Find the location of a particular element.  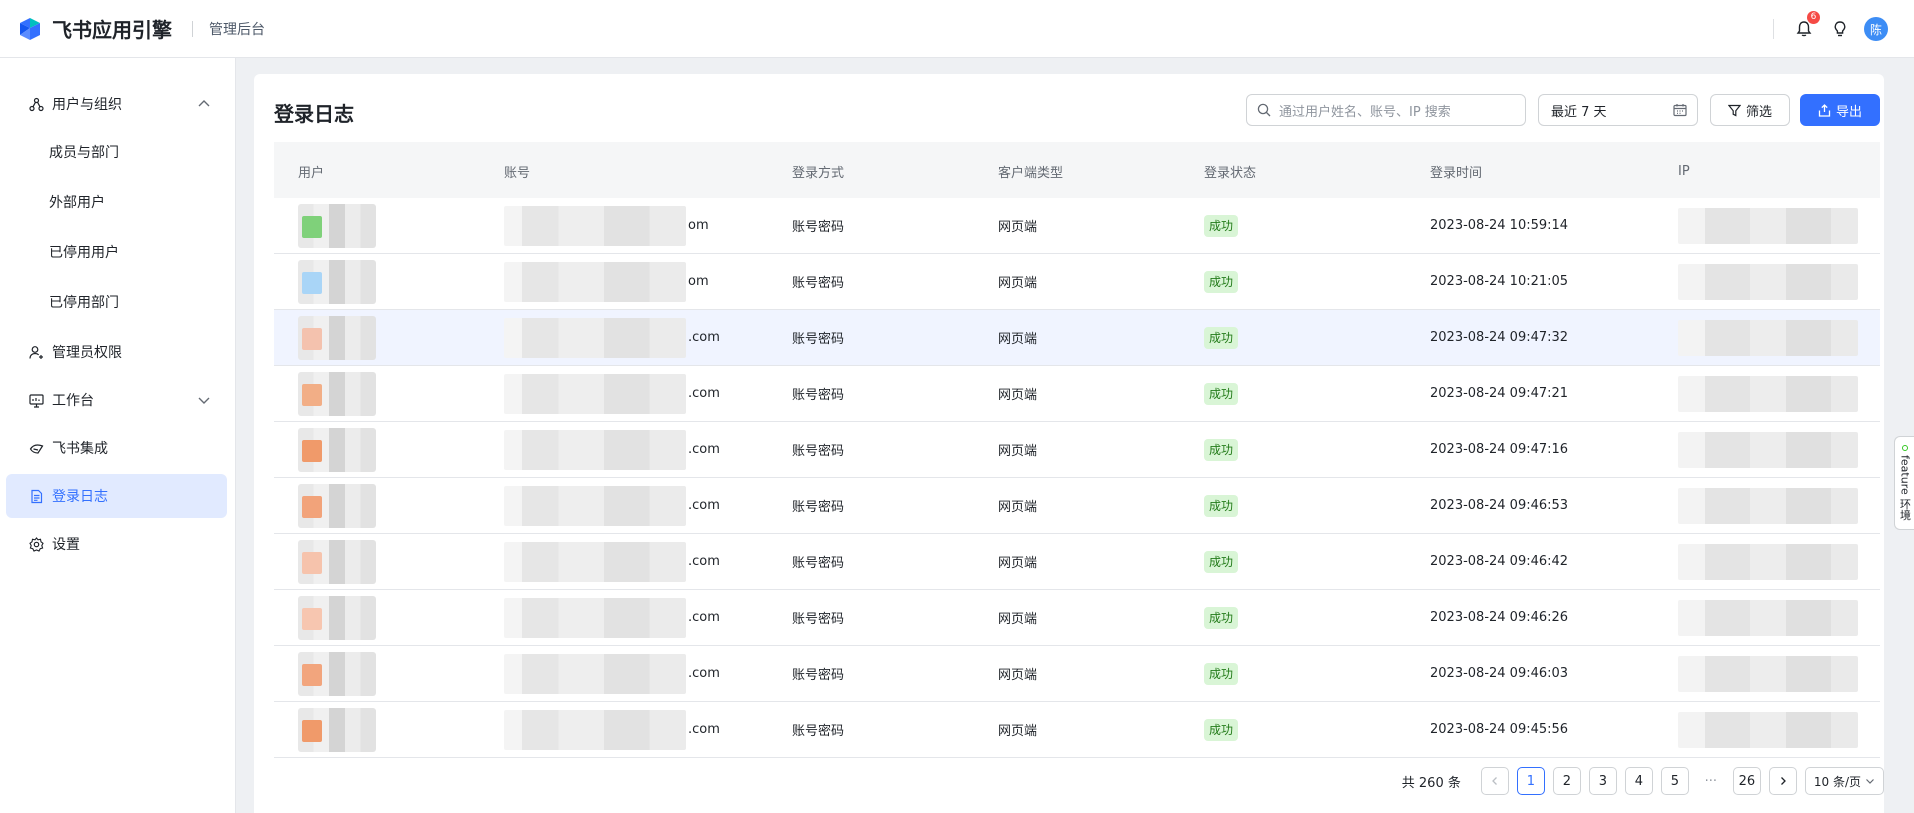

sidebar-item-members-departments: 成员与部门 is located at coordinates (113, 152).